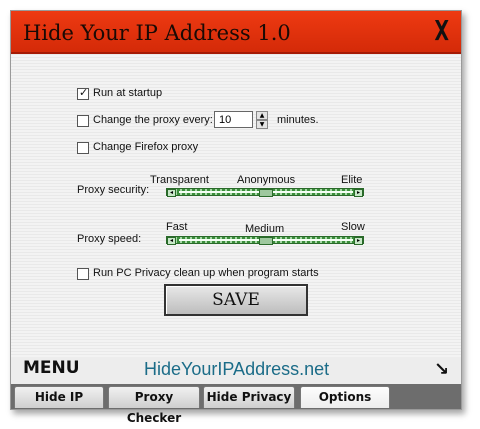 This screenshot has height=429, width=480. Describe the element at coordinates (262, 124) in the screenshot. I see `spin-down-icon: ▼` at that location.